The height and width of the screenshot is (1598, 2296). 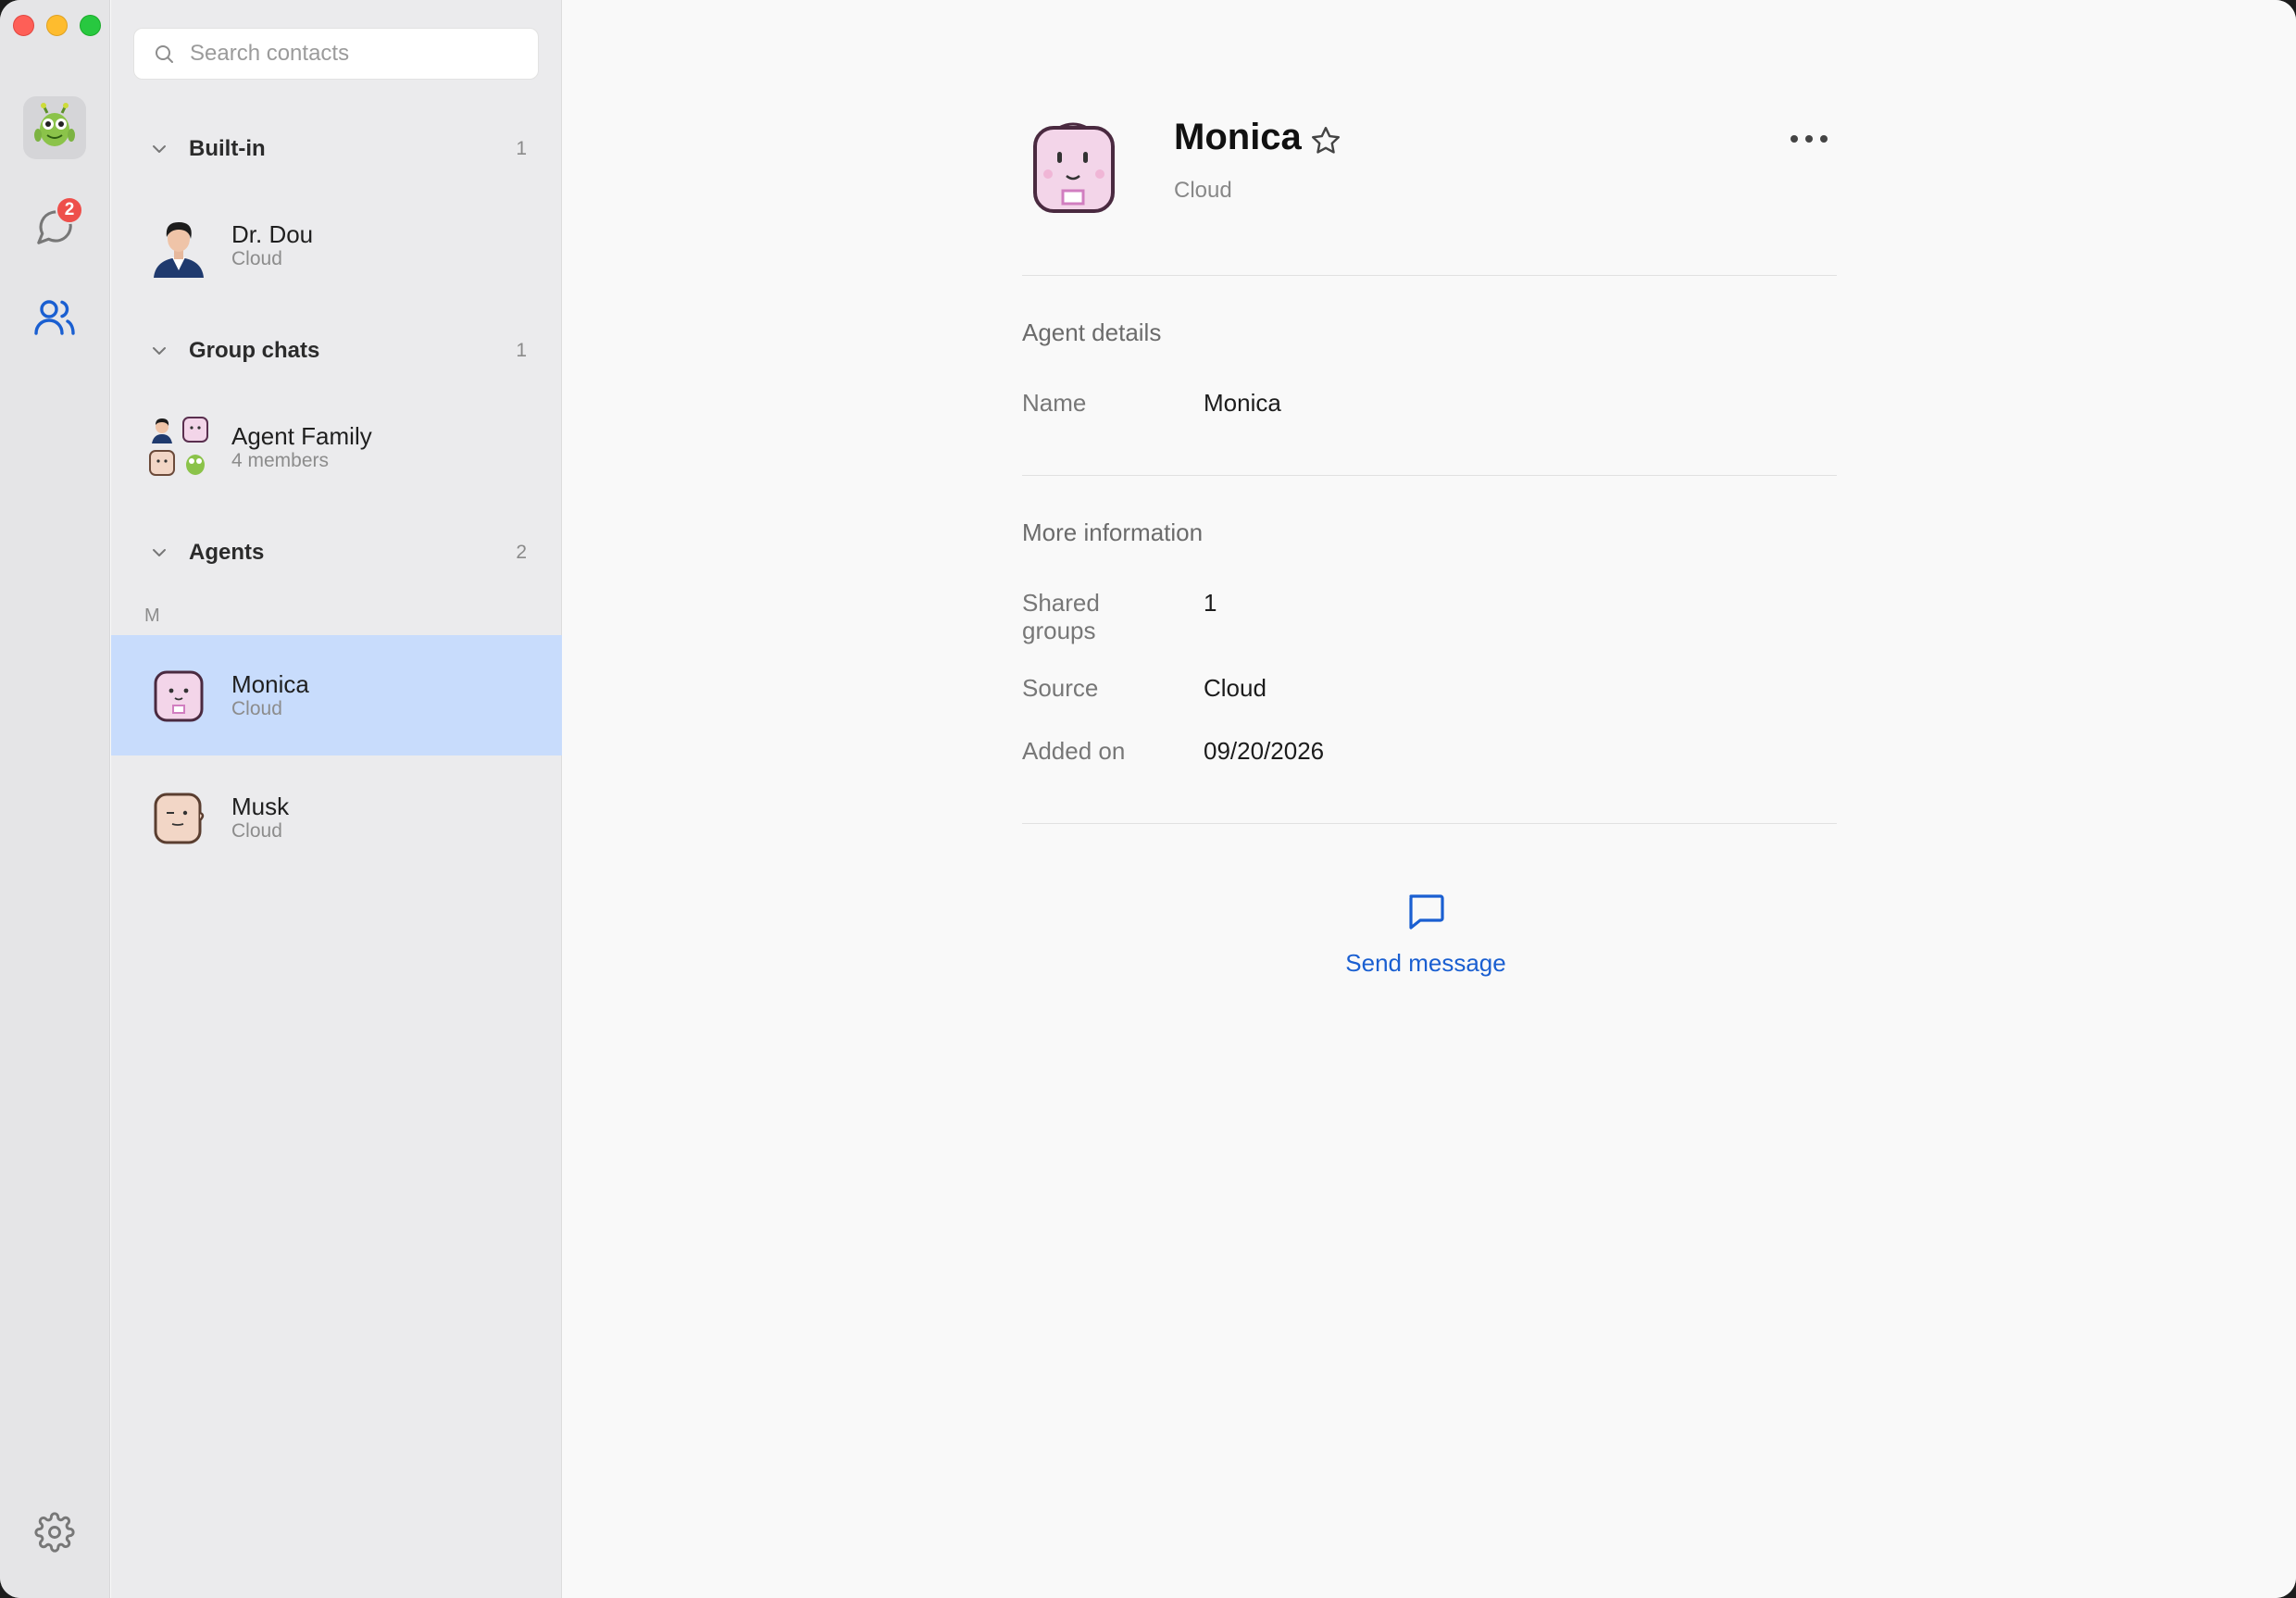 What do you see at coordinates (336, 351) in the screenshot?
I see `section-group-chats-header: Group chats 1` at bounding box center [336, 351].